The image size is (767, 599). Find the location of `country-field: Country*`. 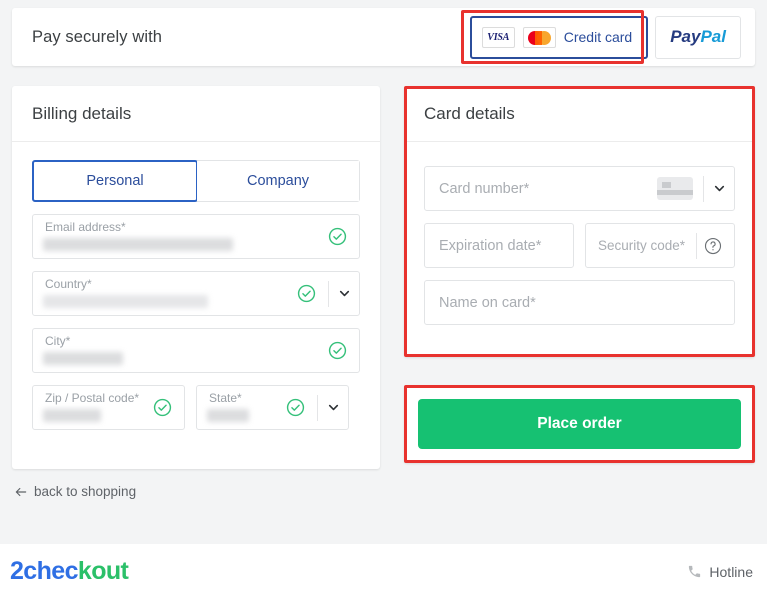

country-field: Country* is located at coordinates (196, 293).